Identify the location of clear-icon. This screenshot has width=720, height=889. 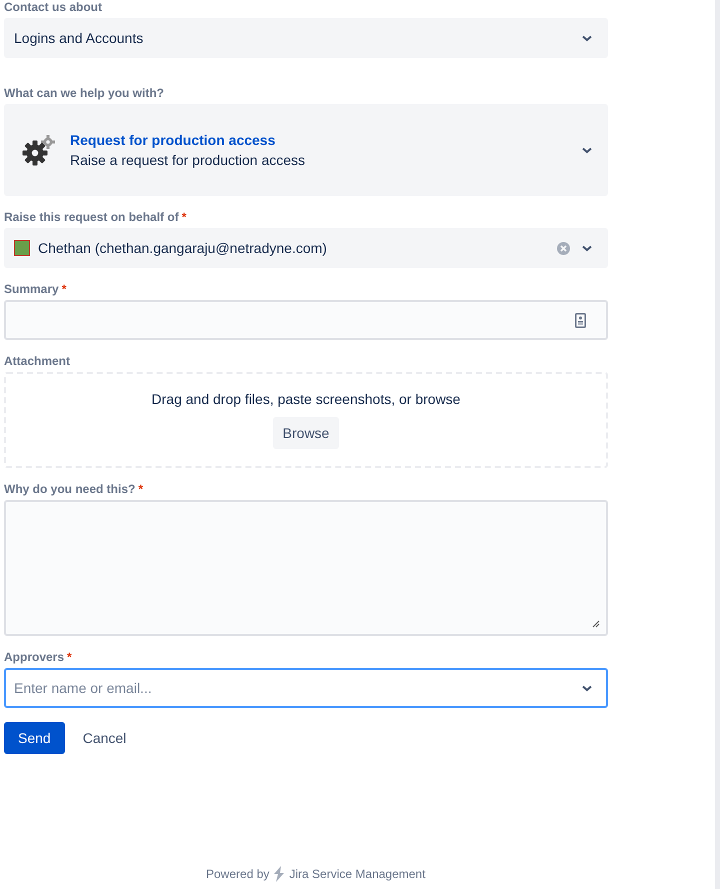
(563, 248).